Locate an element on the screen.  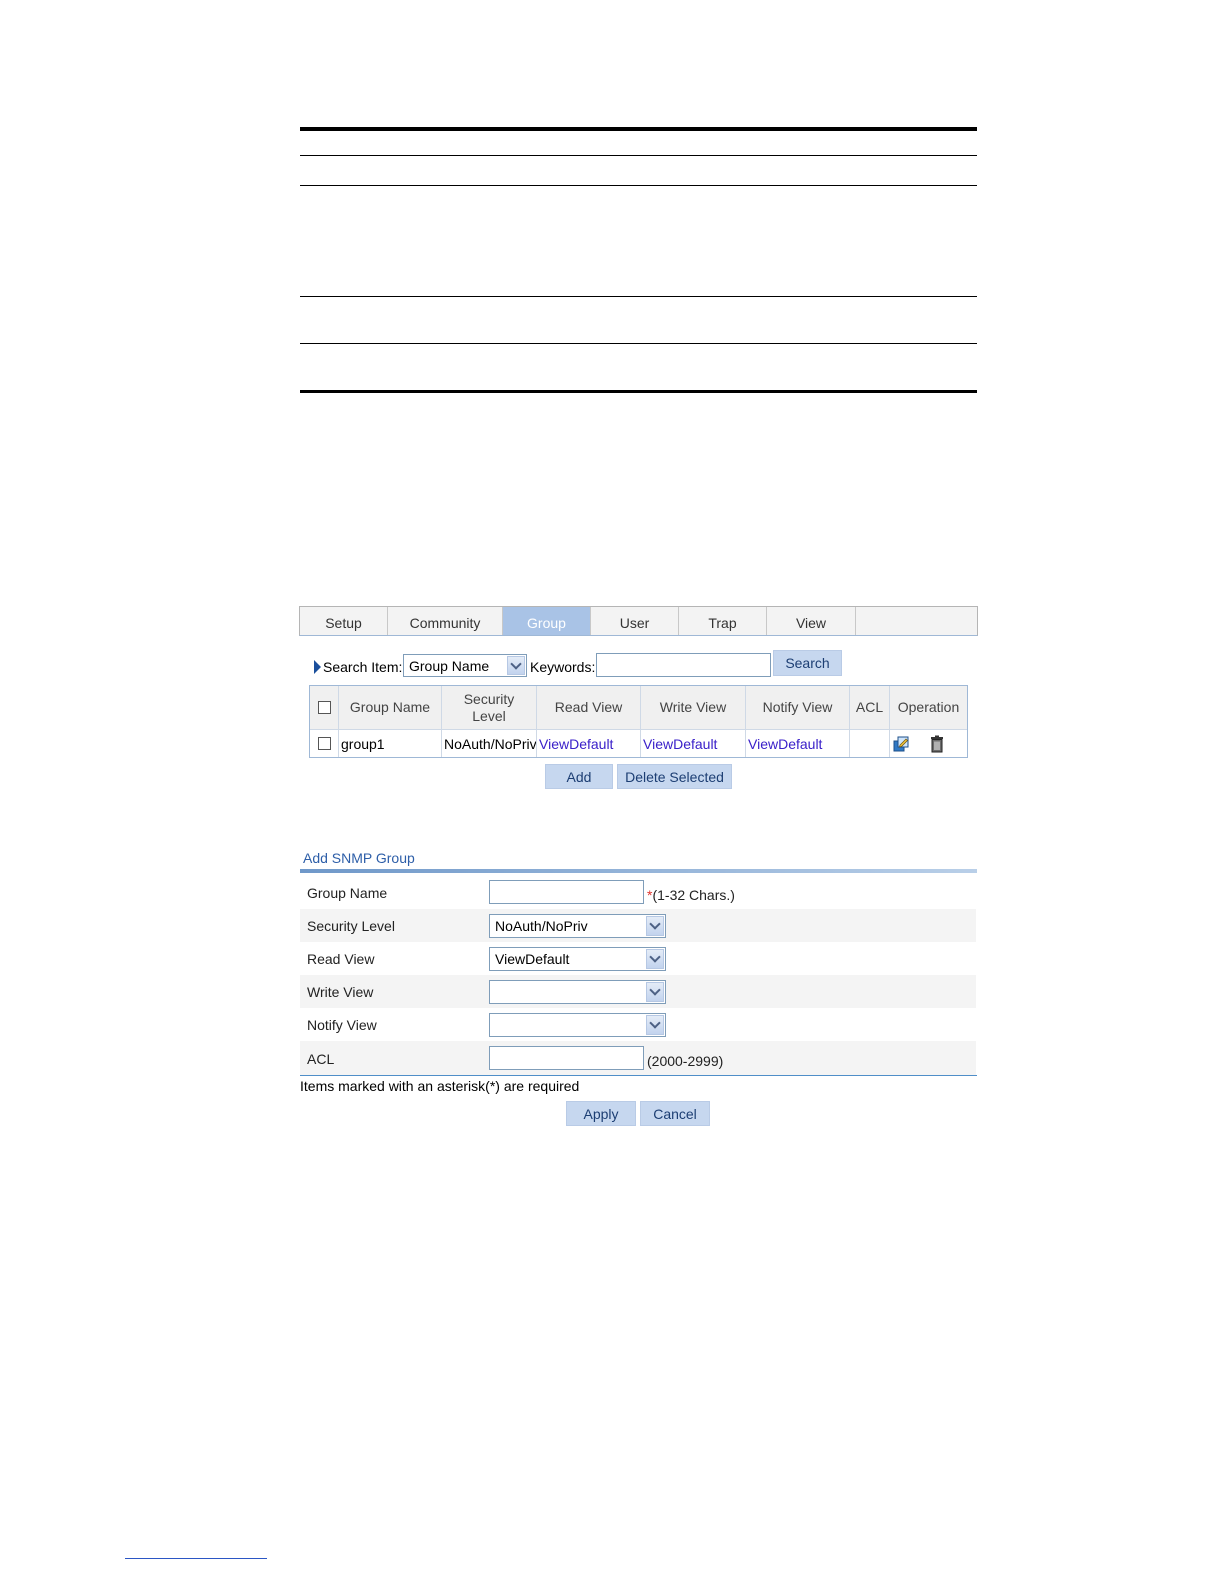
select-all-cell is located at coordinates (324, 707).